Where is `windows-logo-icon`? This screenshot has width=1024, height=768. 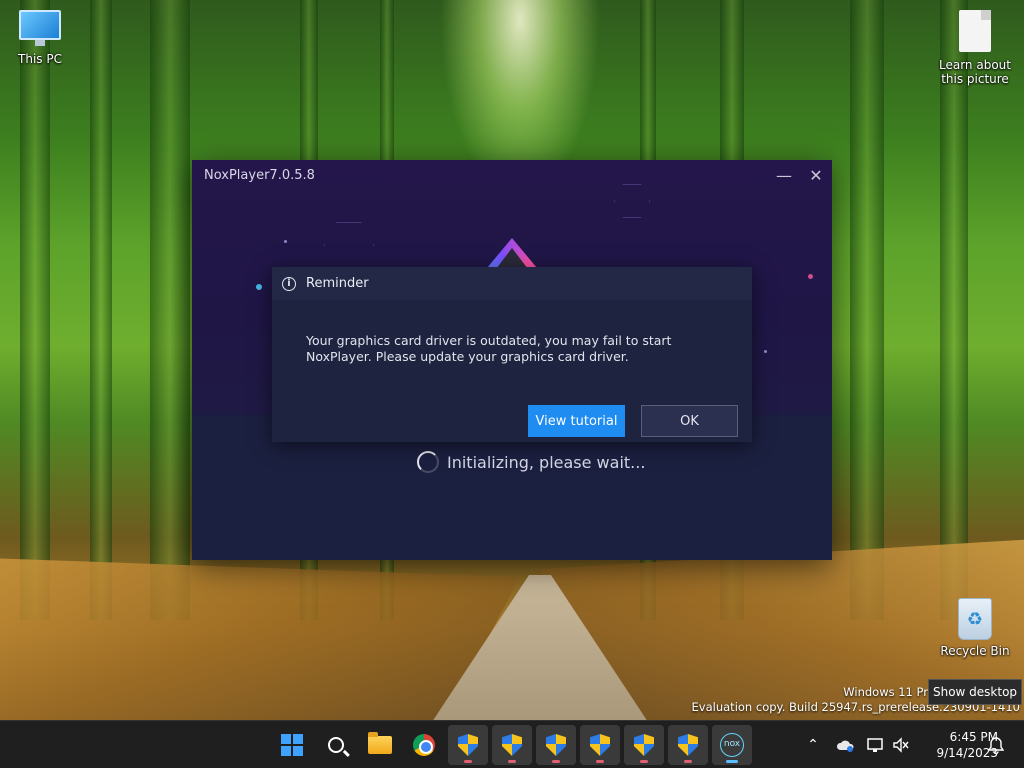
windows-logo-icon is located at coordinates (292, 745).